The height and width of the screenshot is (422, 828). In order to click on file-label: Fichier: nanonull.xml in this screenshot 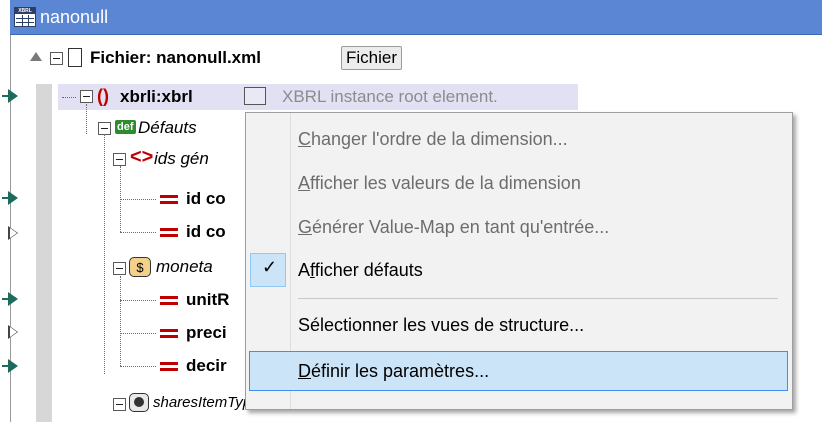, I will do `click(175, 57)`.